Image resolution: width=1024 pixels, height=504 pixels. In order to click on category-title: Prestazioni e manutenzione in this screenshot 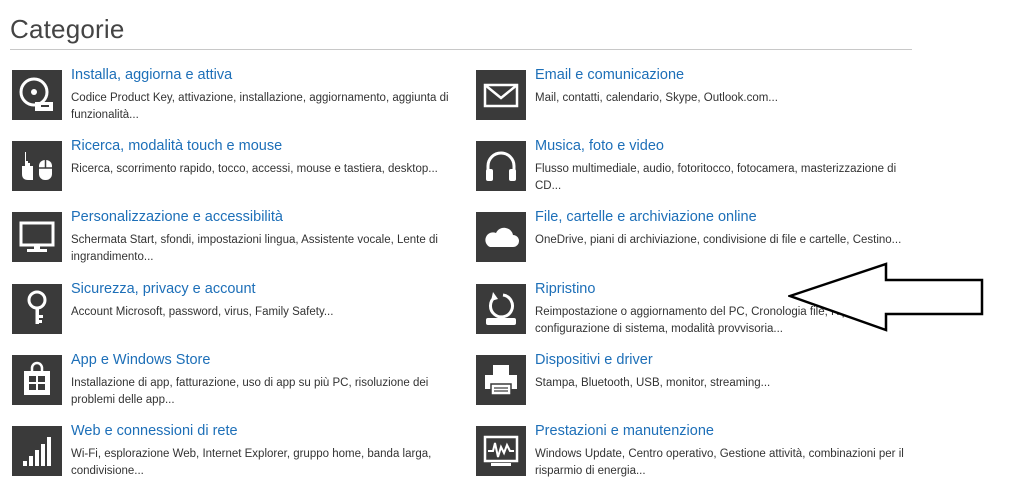, I will do `click(624, 431)`.